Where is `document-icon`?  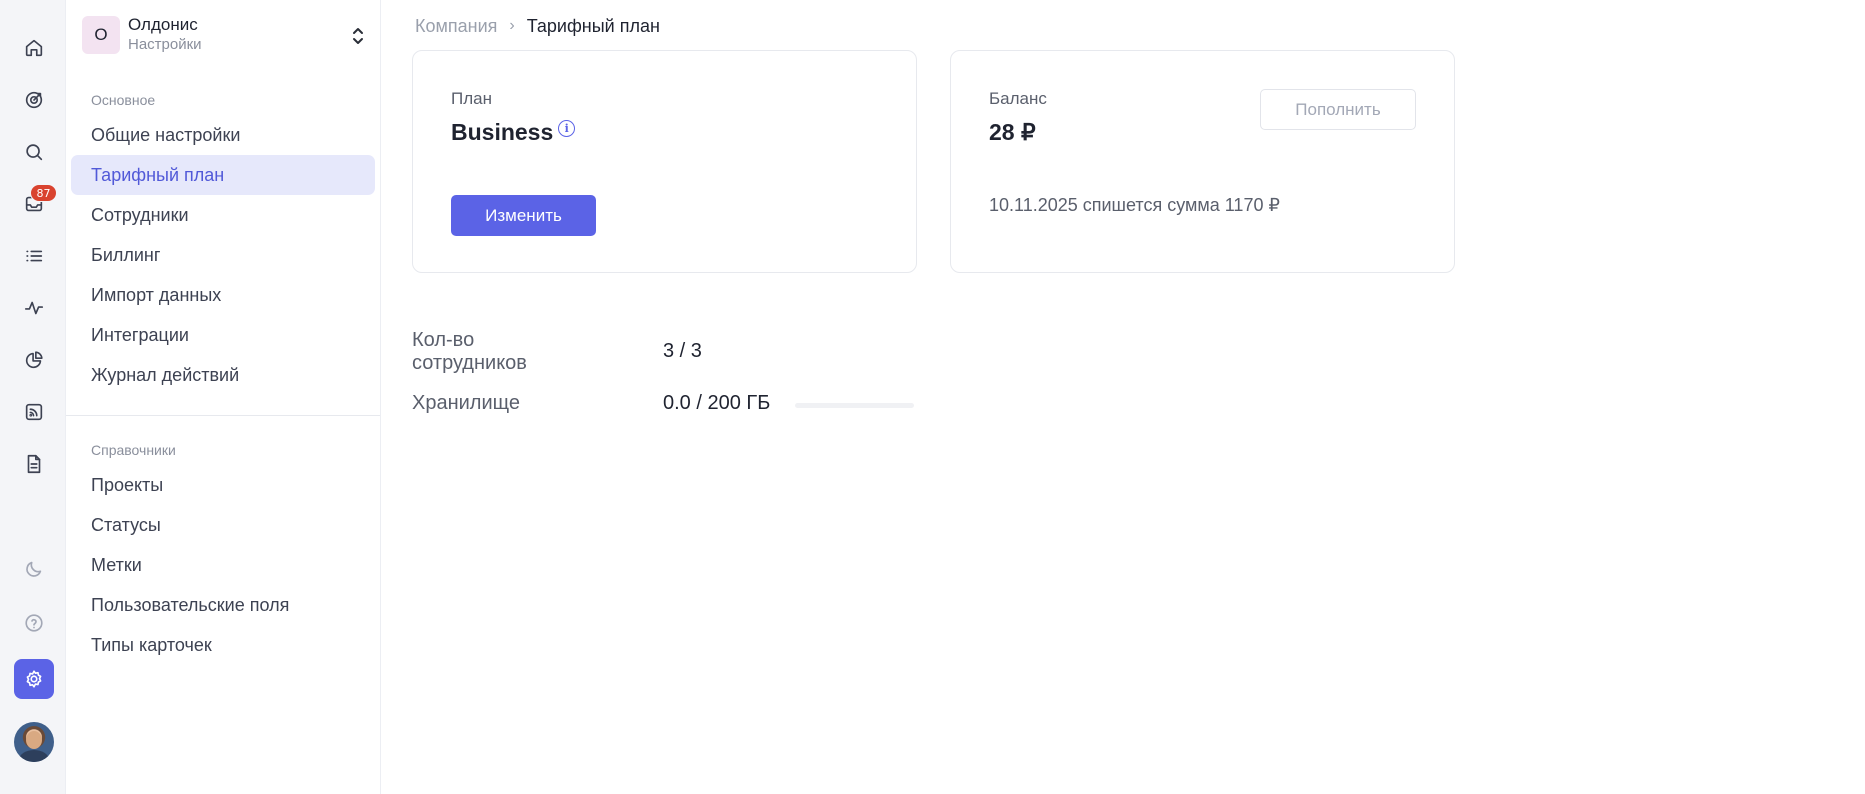
document-icon is located at coordinates (34, 464).